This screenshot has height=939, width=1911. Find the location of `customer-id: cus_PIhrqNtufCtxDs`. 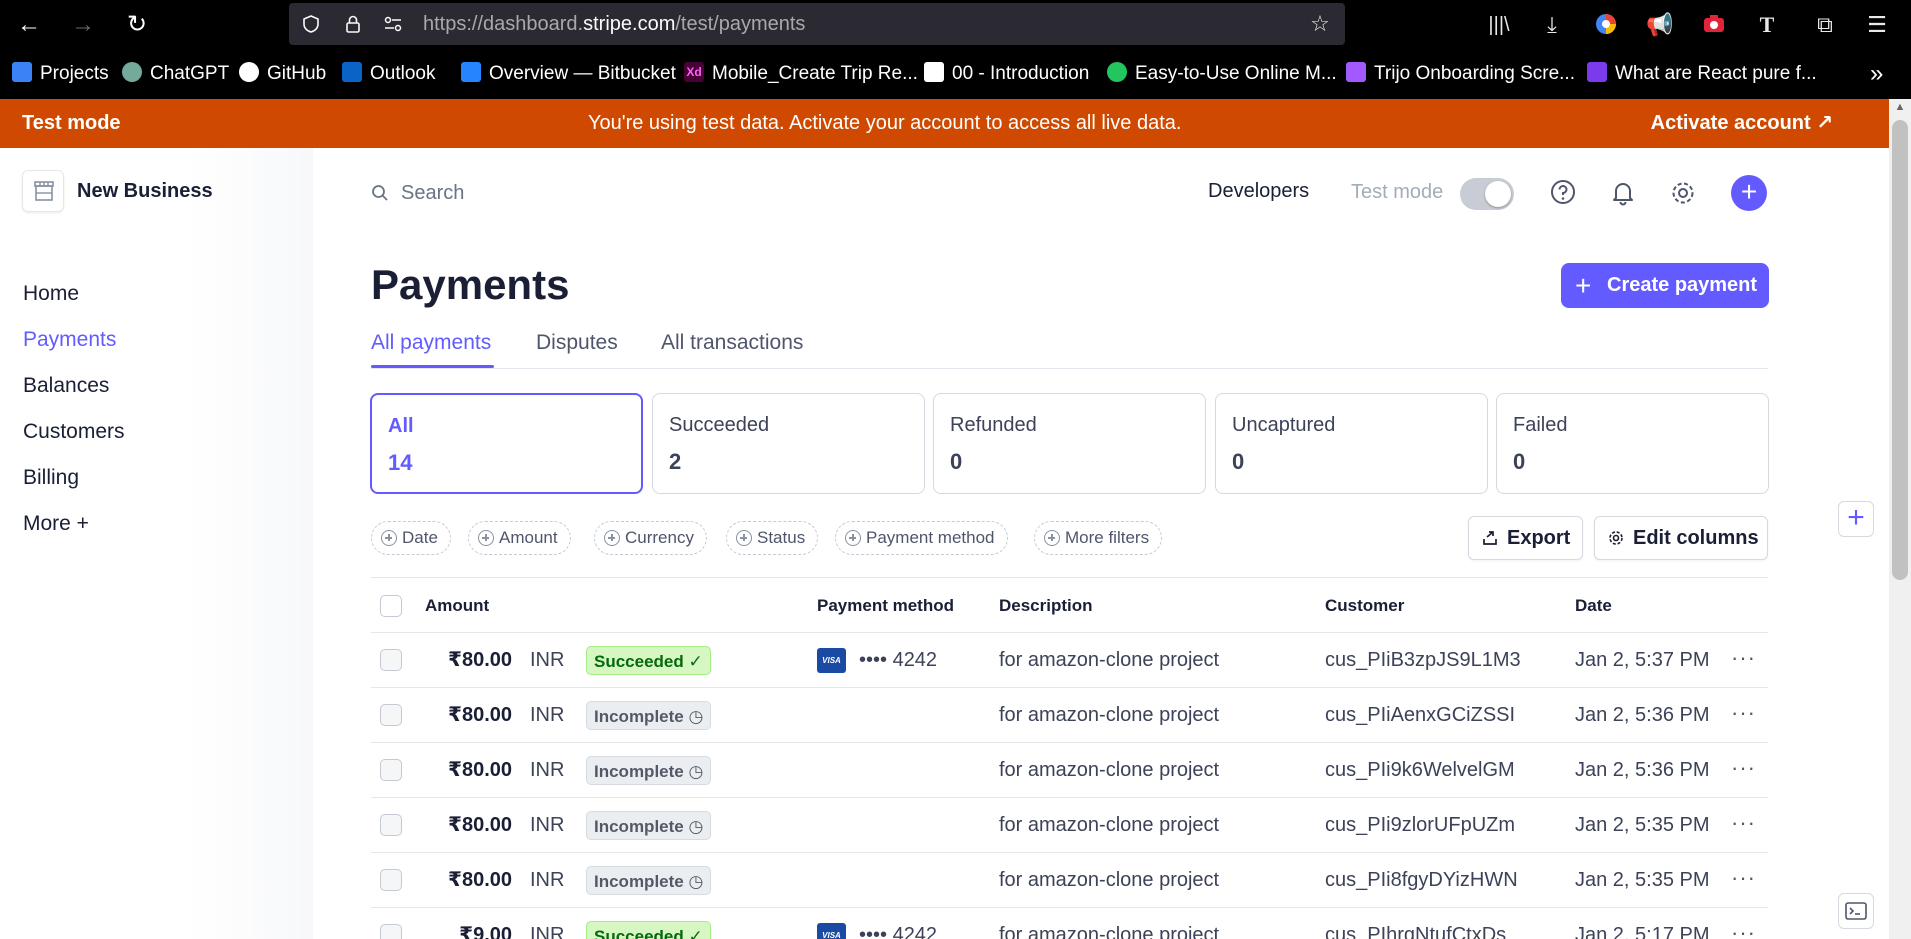

customer-id: cus_PIhrqNtufCtxDs is located at coordinates (1415, 923).